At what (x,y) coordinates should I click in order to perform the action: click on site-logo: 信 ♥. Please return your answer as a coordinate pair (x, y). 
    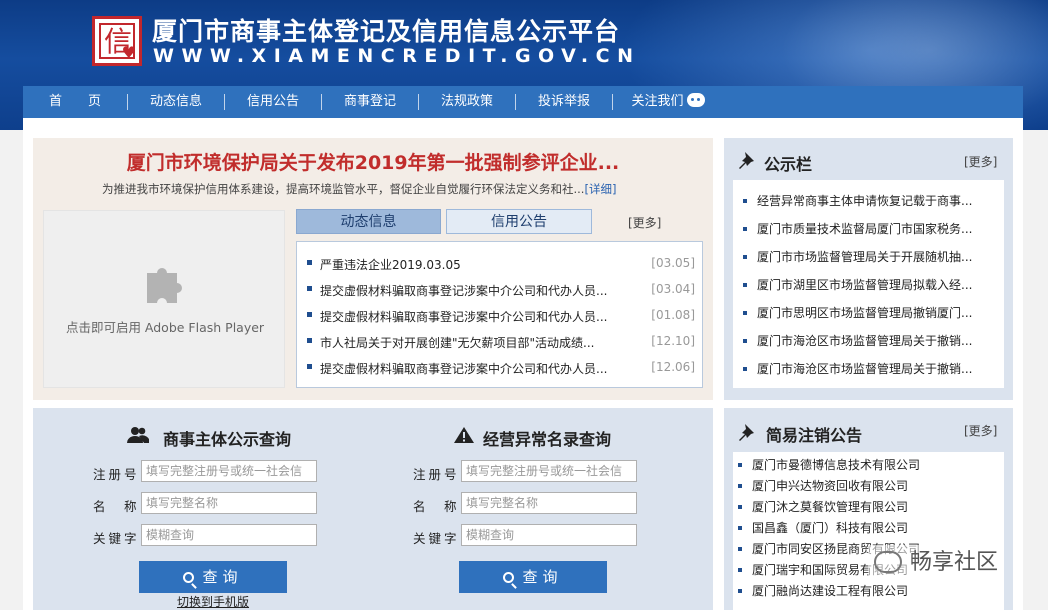
    Looking at the image, I should click on (117, 41).